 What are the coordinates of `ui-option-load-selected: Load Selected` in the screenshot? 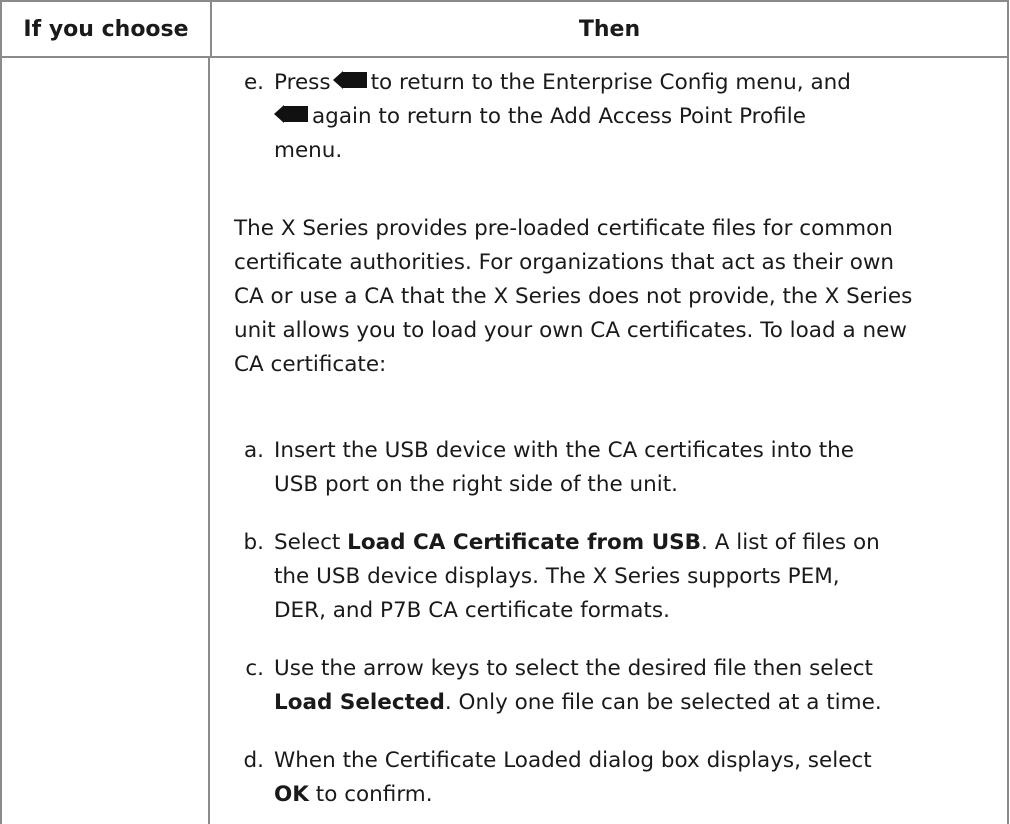 It's located at (359, 702).